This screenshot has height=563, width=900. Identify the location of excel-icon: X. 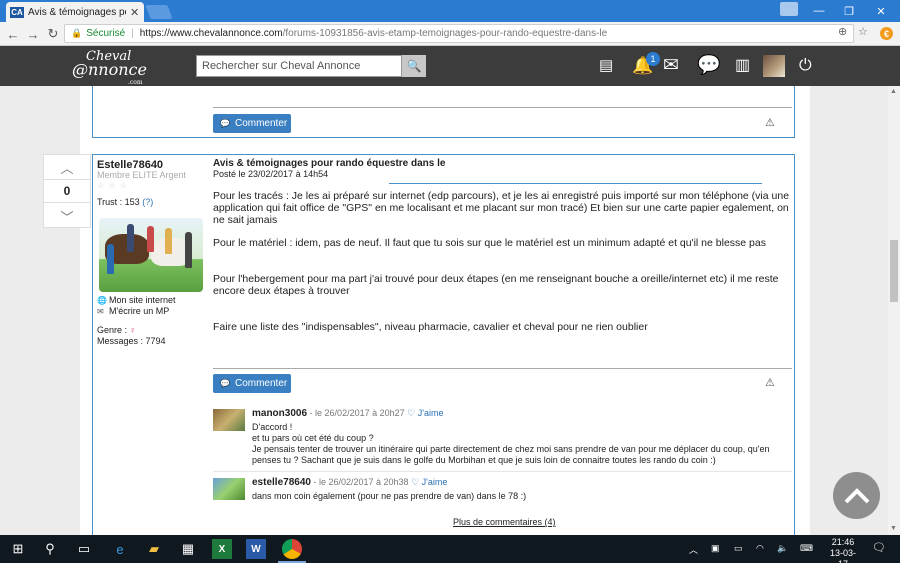
(222, 549).